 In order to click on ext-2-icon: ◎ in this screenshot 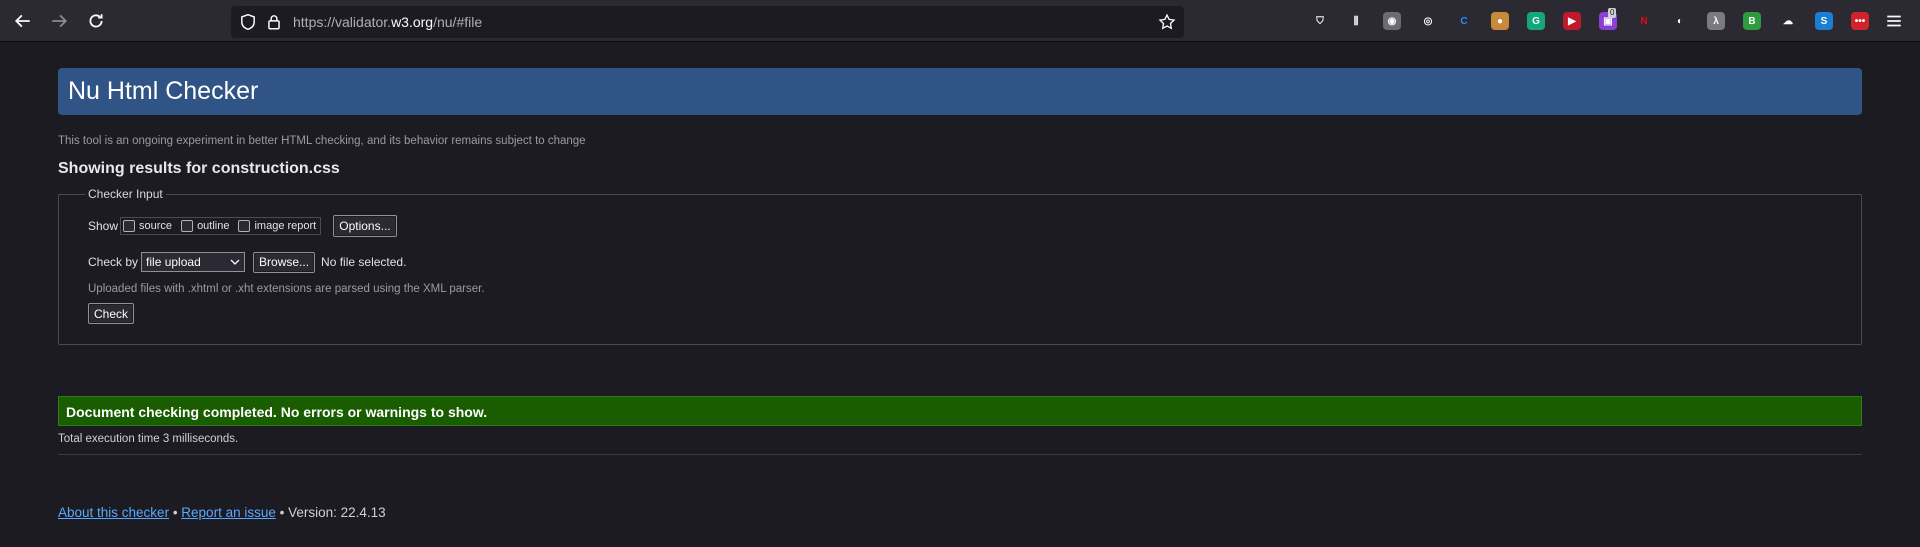, I will do `click(1428, 21)`.